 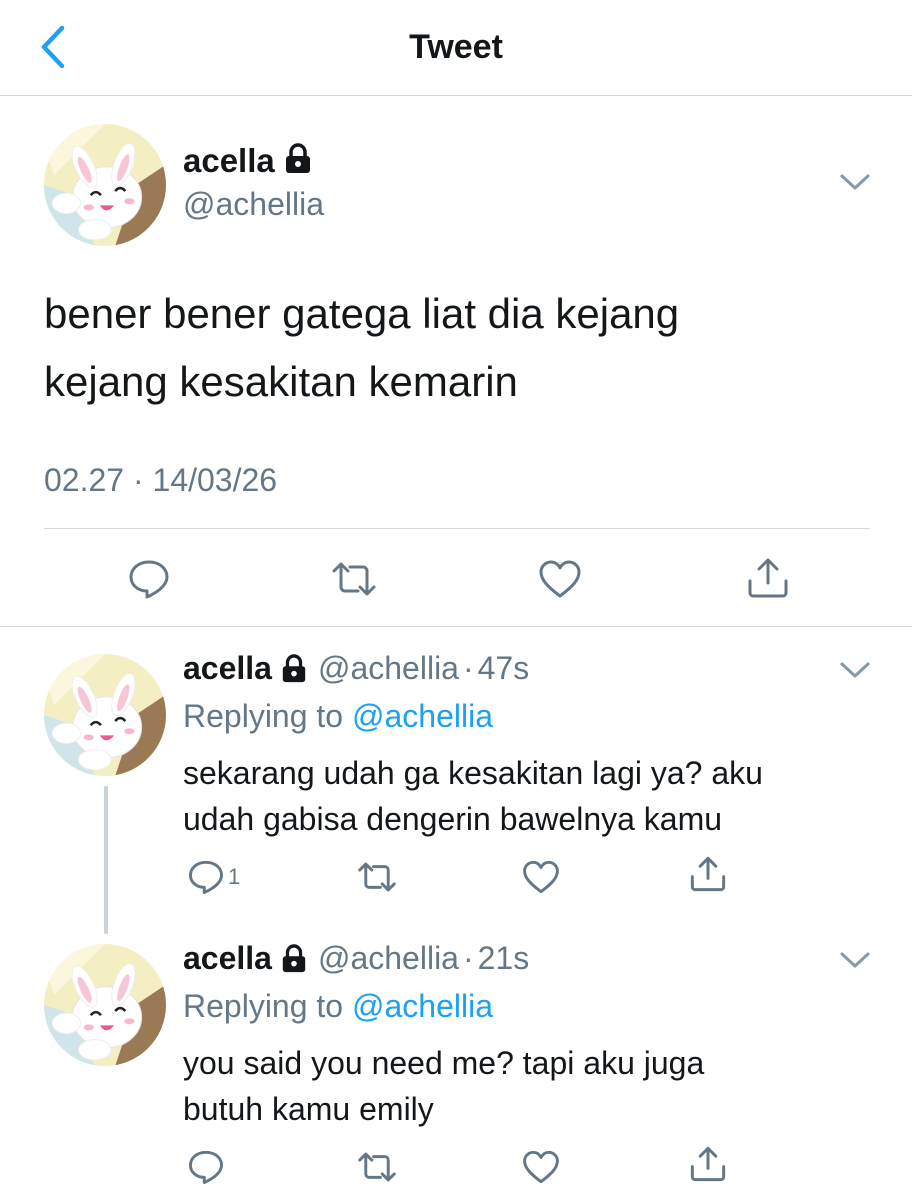 What do you see at coordinates (444, 1063) in the screenshot?
I see `reply-text-line: you said you need me? tapi aku juga` at bounding box center [444, 1063].